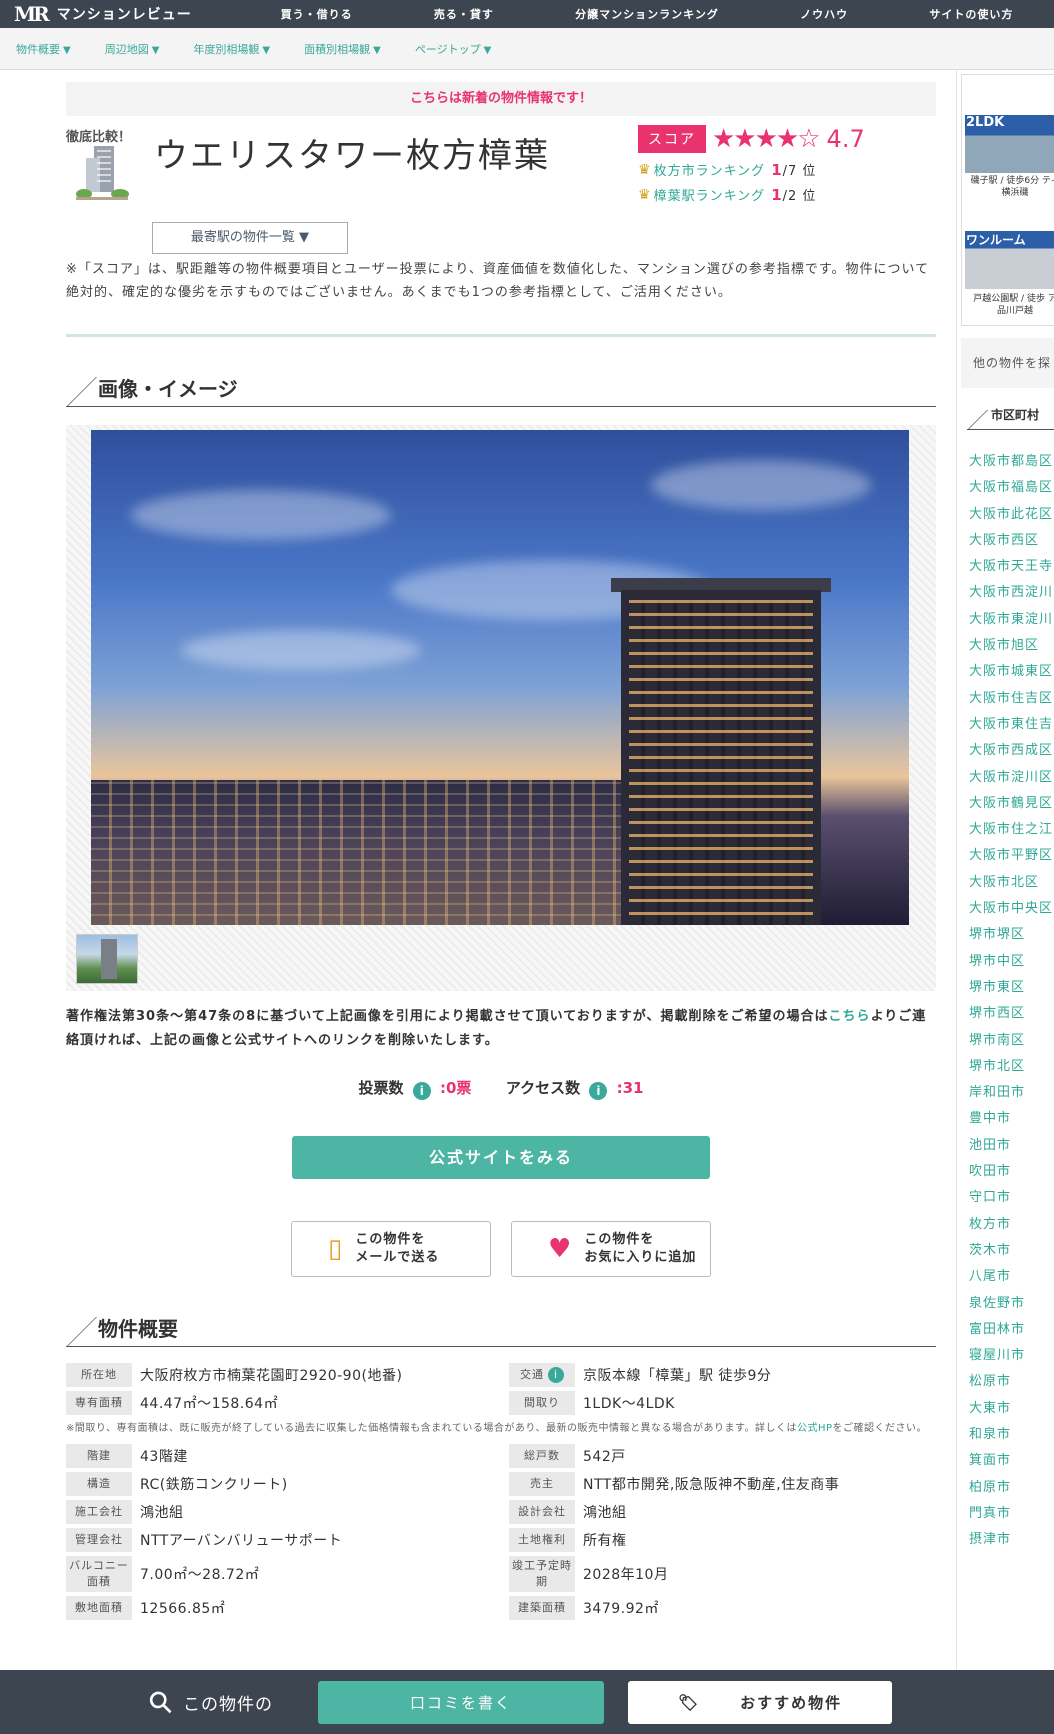 Image resolution: width=1054 pixels, height=1734 pixels. What do you see at coordinates (1011, 621) in the screenshot?
I see `city-link: 大阪市東淀川区` at bounding box center [1011, 621].